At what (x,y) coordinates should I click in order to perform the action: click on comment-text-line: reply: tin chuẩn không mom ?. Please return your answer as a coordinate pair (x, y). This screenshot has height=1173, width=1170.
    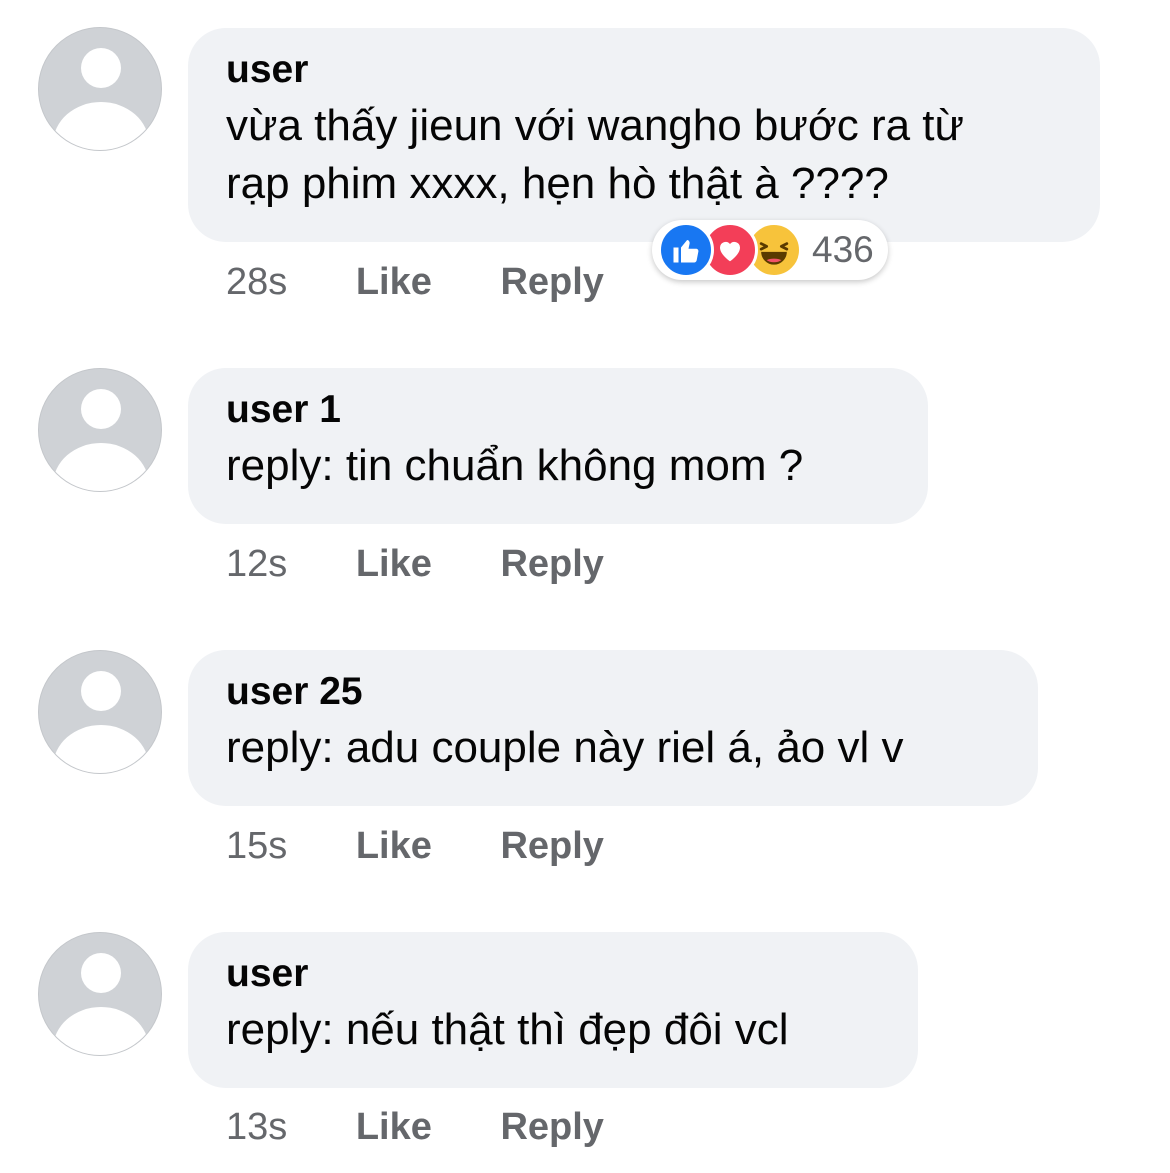
    Looking at the image, I should click on (515, 465).